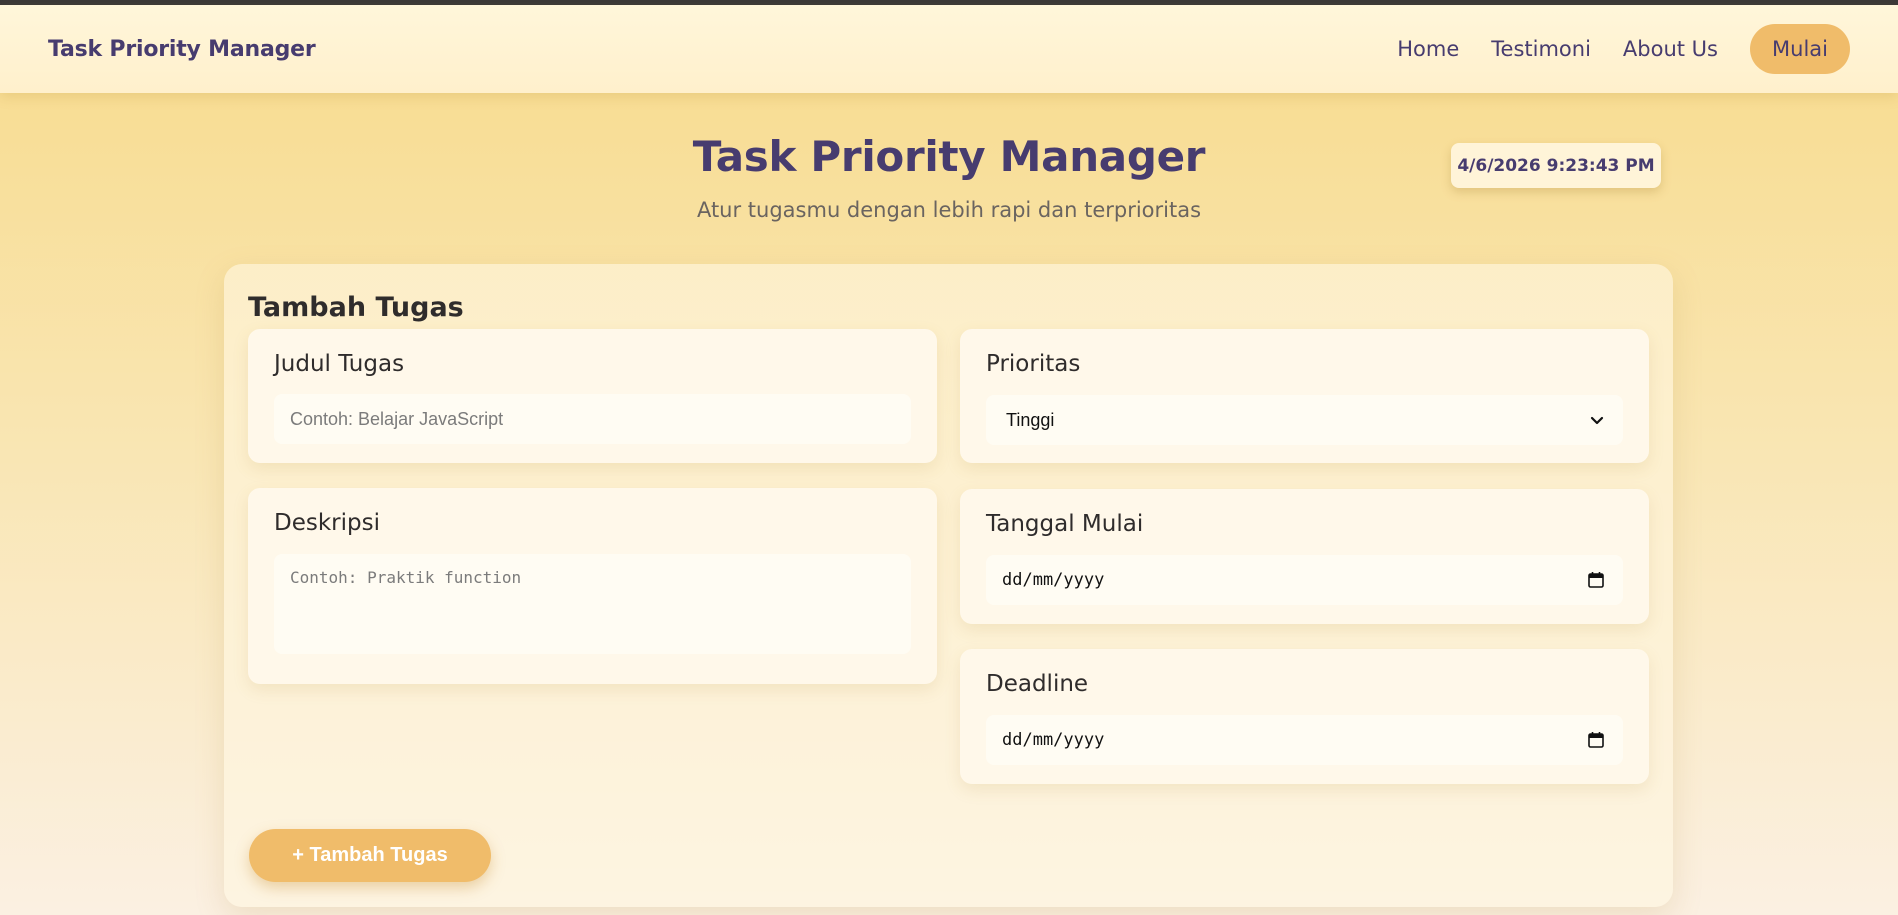  I want to click on judul-tugas-label: Judul Tugas, so click(339, 364).